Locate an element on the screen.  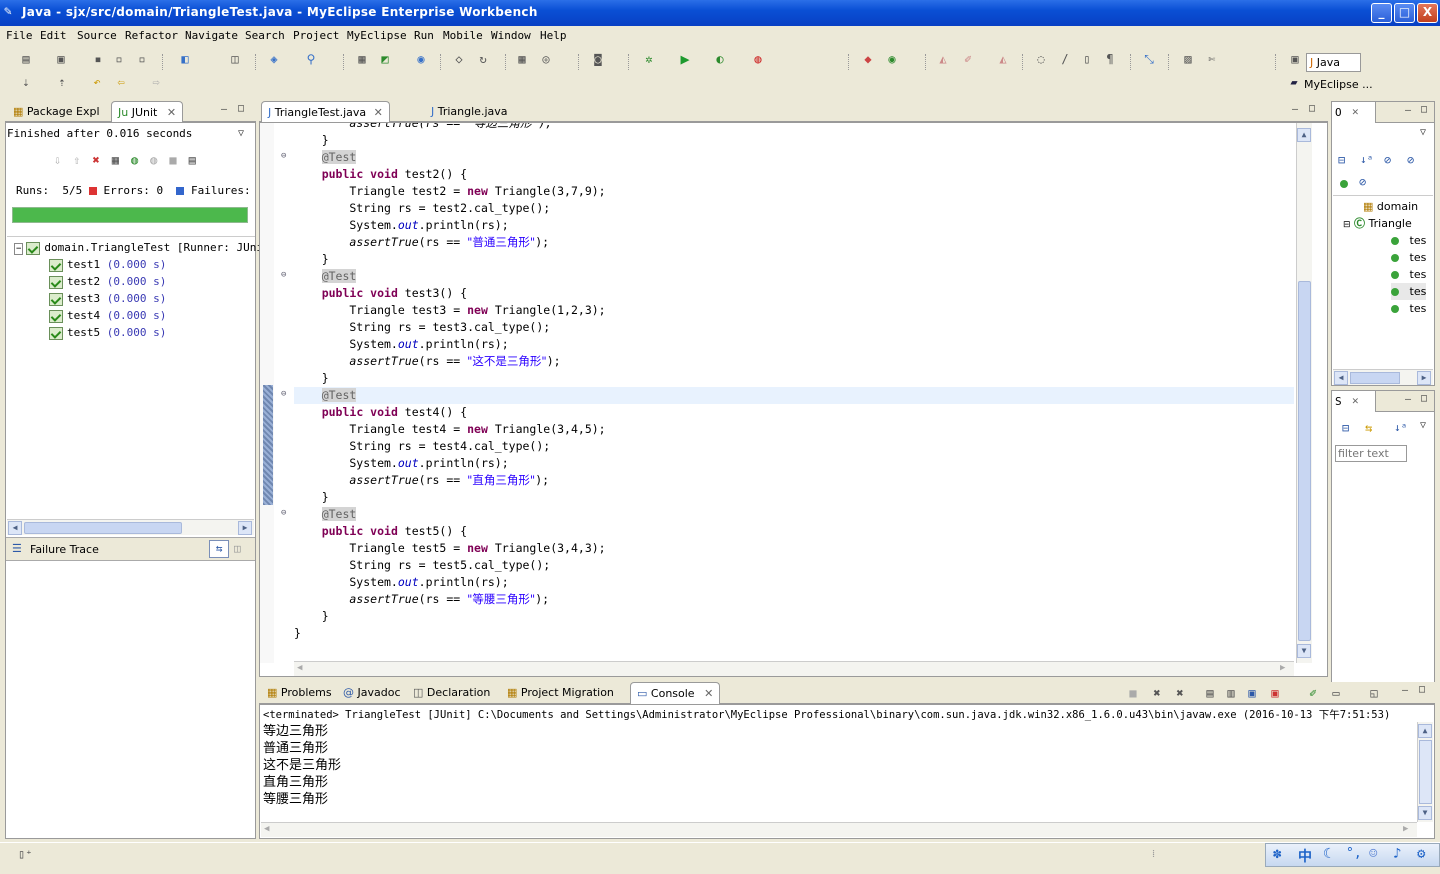
tab-outline: O ✕ is located at coordinates (1354, 112).